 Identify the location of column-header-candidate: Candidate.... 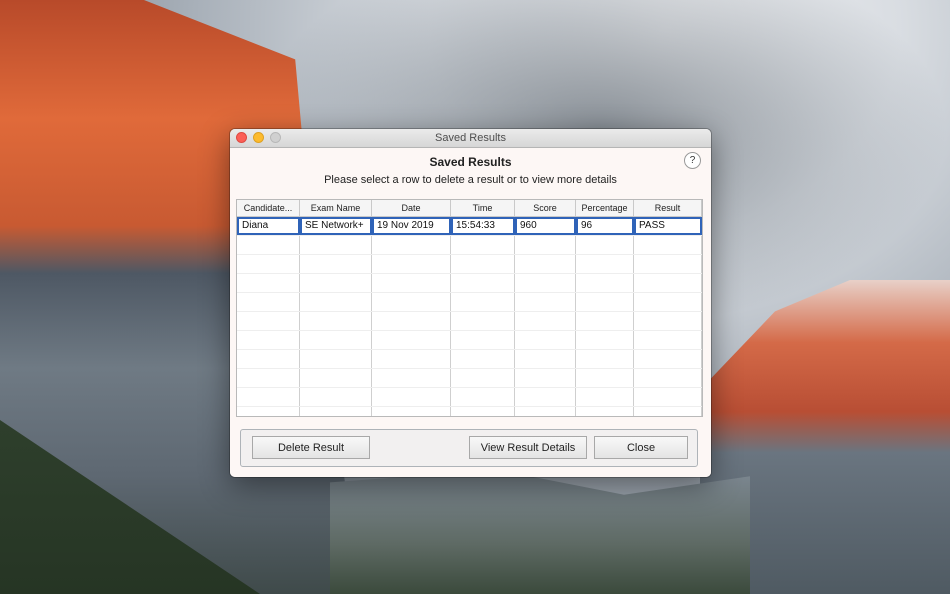
(268, 208).